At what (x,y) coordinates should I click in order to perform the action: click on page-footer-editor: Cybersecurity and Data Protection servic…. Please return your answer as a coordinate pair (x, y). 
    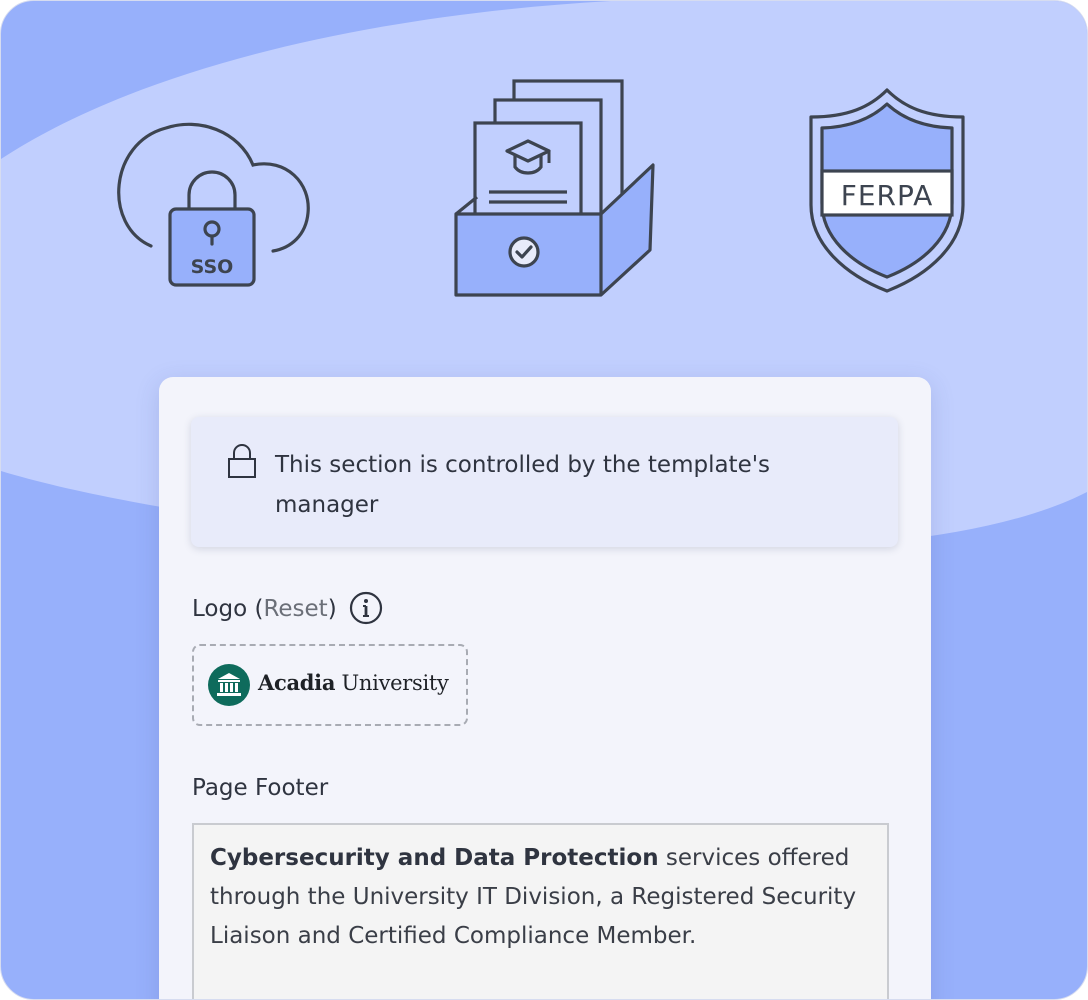
    Looking at the image, I should click on (540, 911).